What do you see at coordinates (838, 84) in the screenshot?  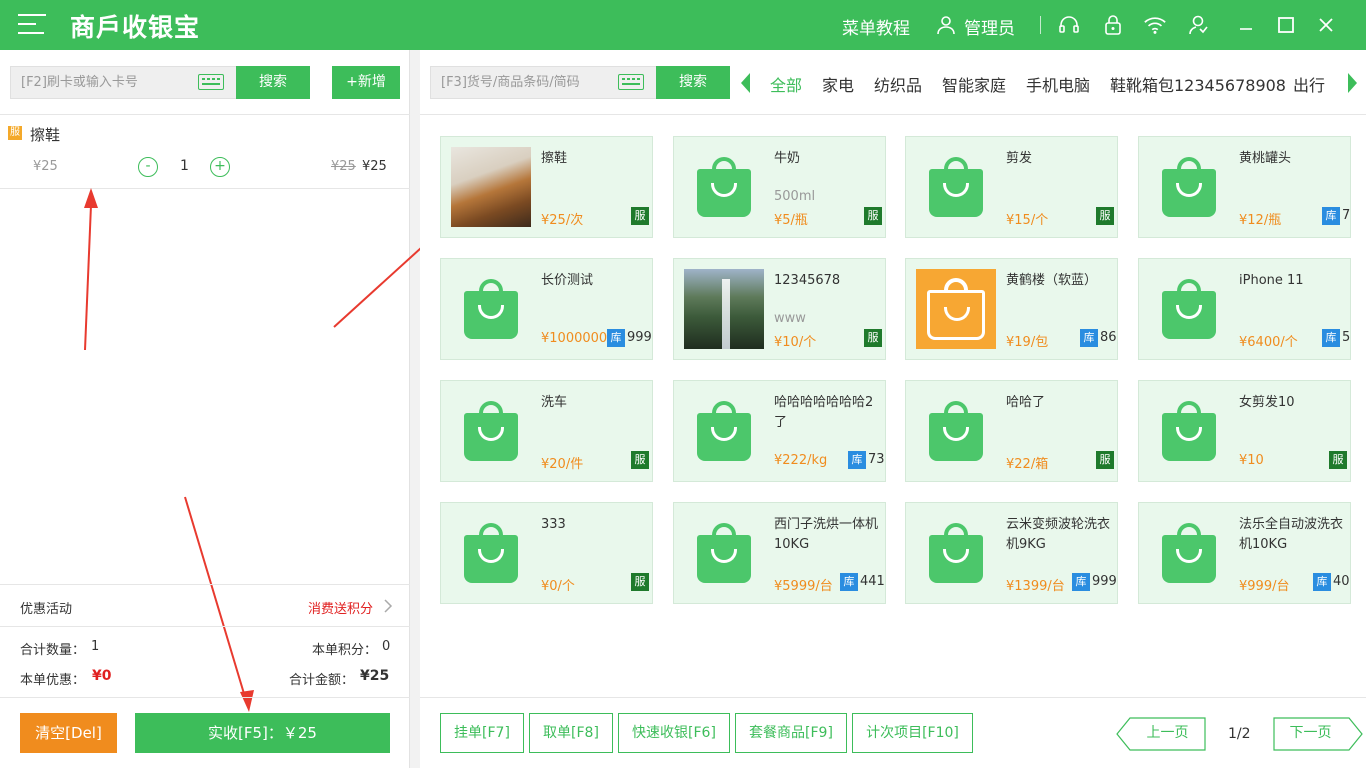 I see `tab-appliance: 家电` at bounding box center [838, 84].